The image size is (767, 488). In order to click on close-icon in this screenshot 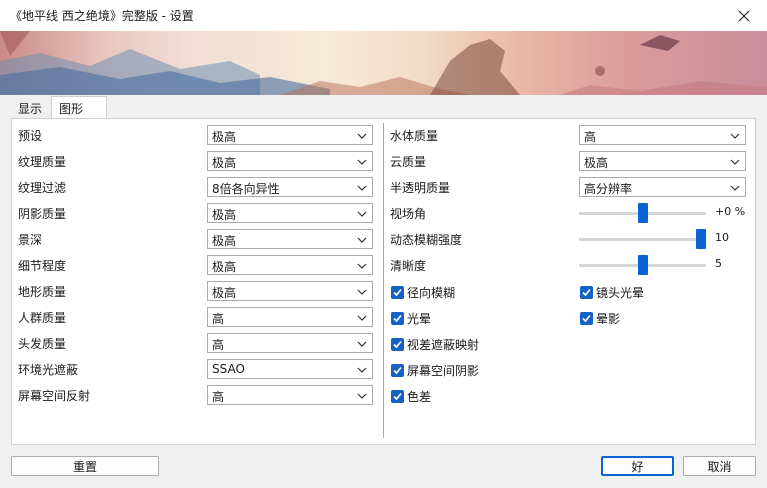, I will do `click(744, 15)`.